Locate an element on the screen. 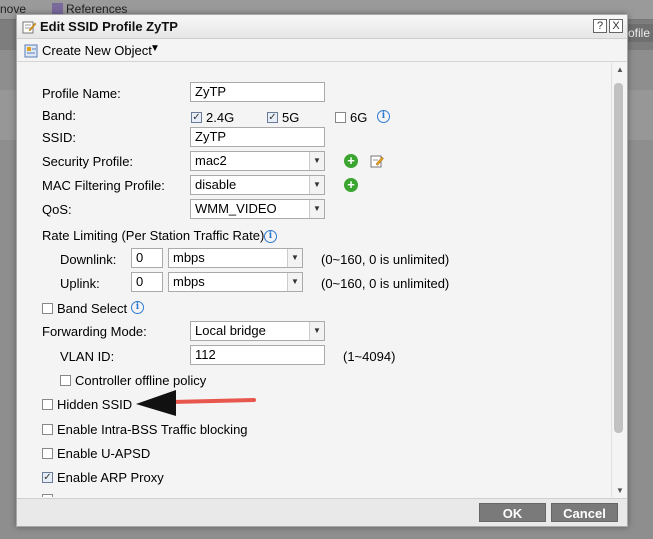  uplink-range-hint: (0~160, 0 is unlimited) is located at coordinates (385, 283).